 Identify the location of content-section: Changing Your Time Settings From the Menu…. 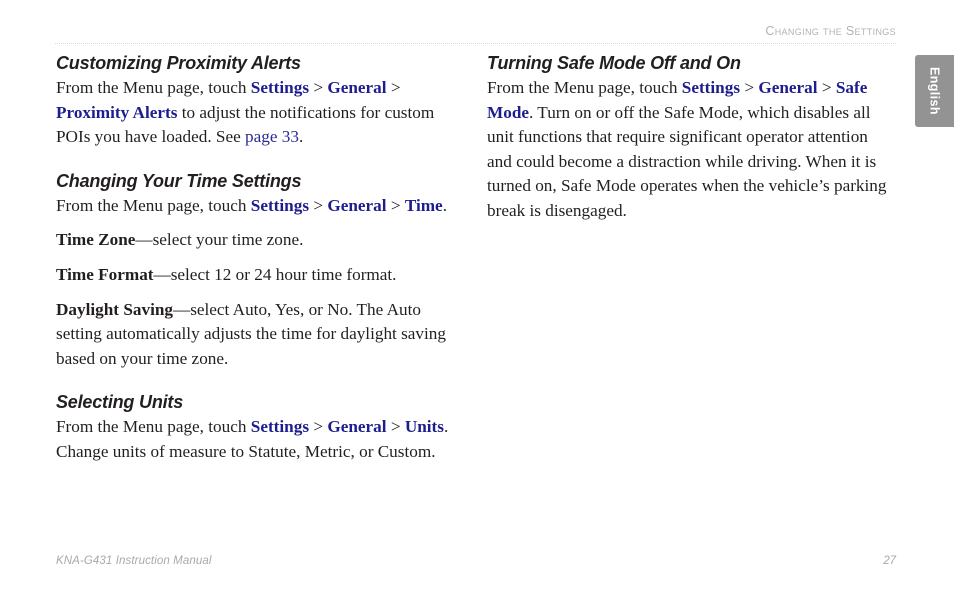
(262, 271).